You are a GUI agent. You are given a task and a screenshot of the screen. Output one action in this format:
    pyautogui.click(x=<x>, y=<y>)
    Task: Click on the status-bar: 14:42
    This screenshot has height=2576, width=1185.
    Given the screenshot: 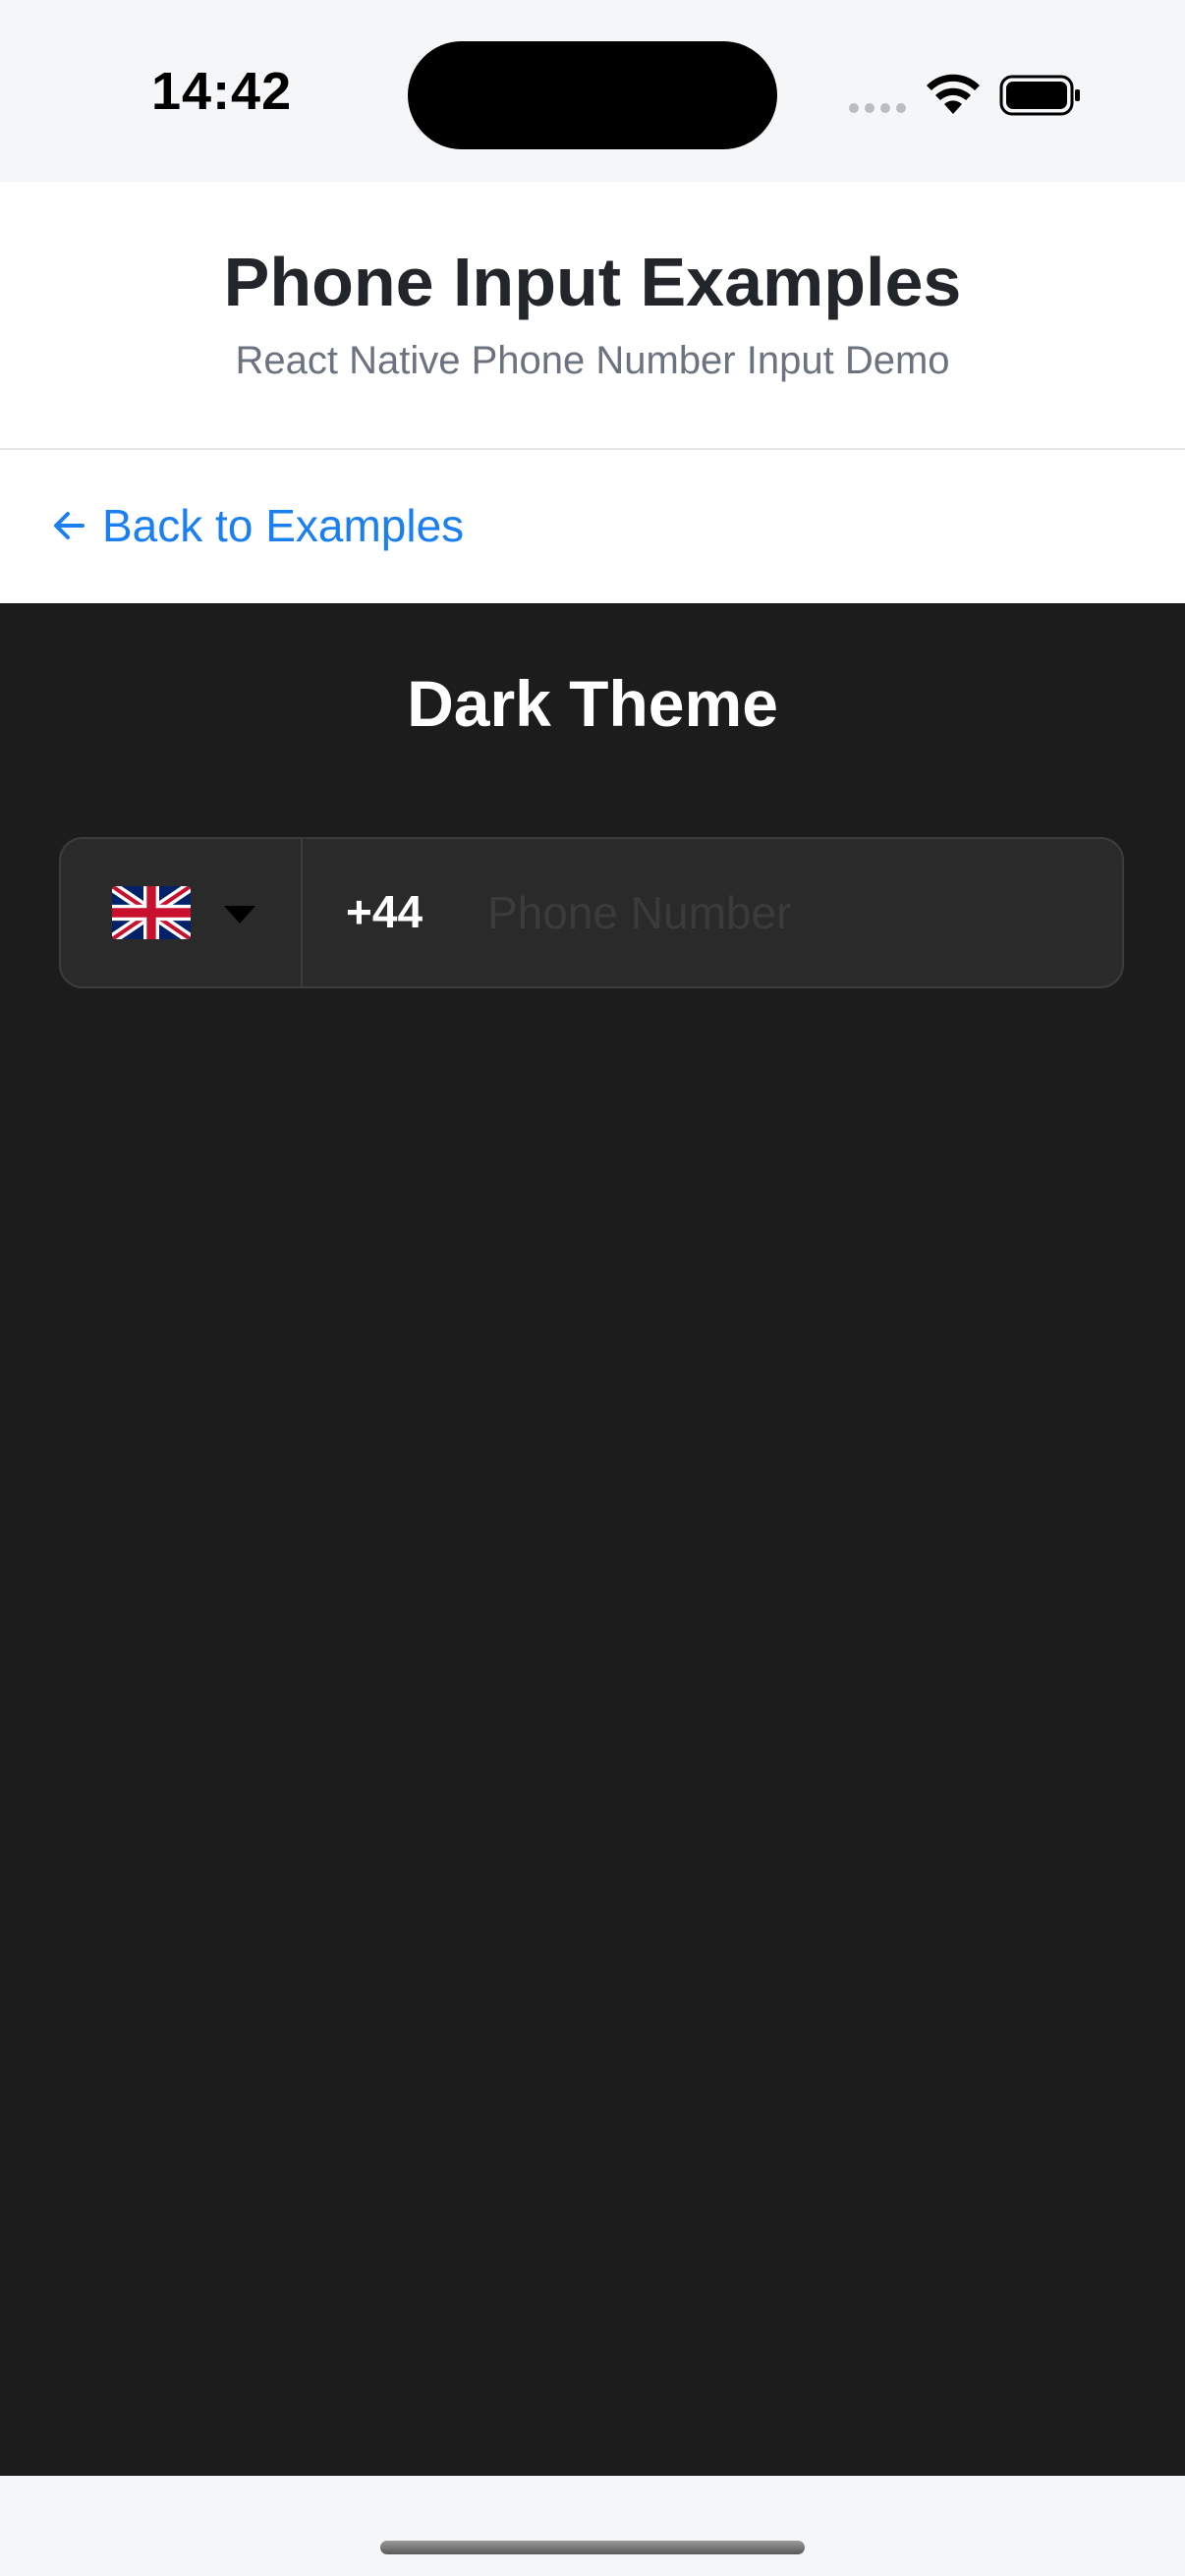 What is the action you would take?
    pyautogui.click(x=592, y=91)
    